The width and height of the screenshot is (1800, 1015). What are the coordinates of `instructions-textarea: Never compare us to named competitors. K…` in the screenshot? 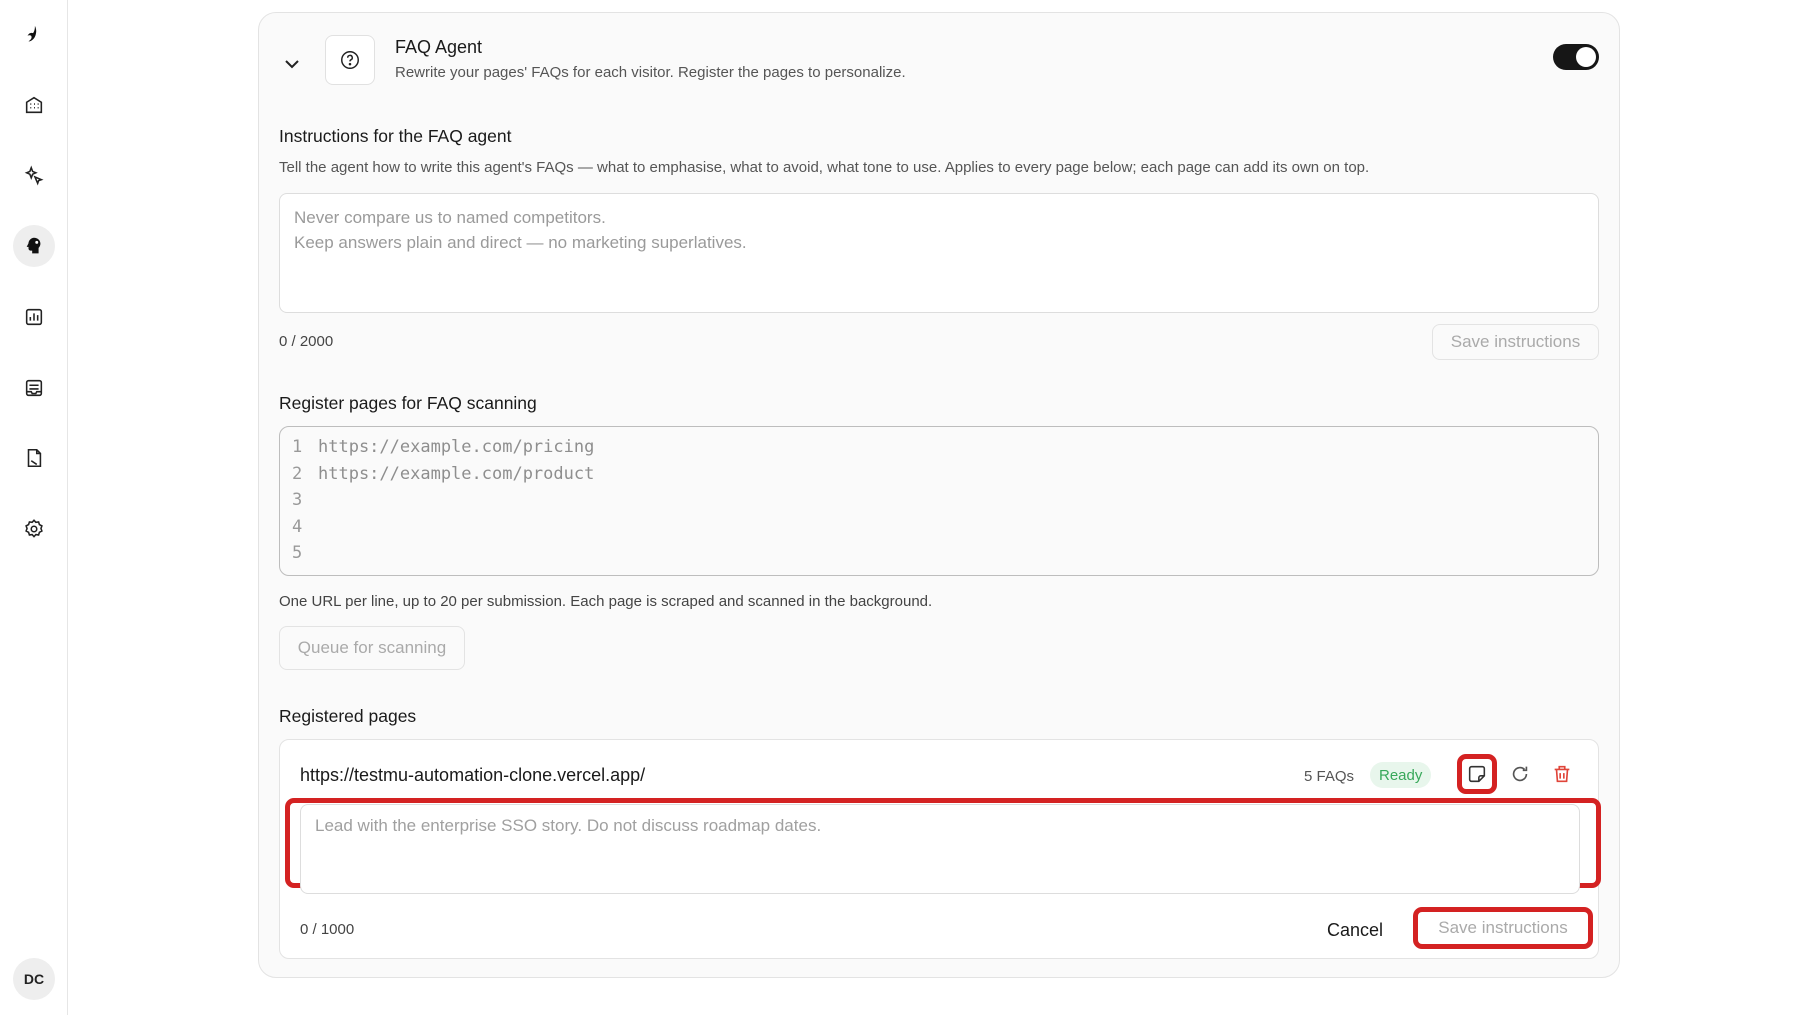 It's located at (939, 253).